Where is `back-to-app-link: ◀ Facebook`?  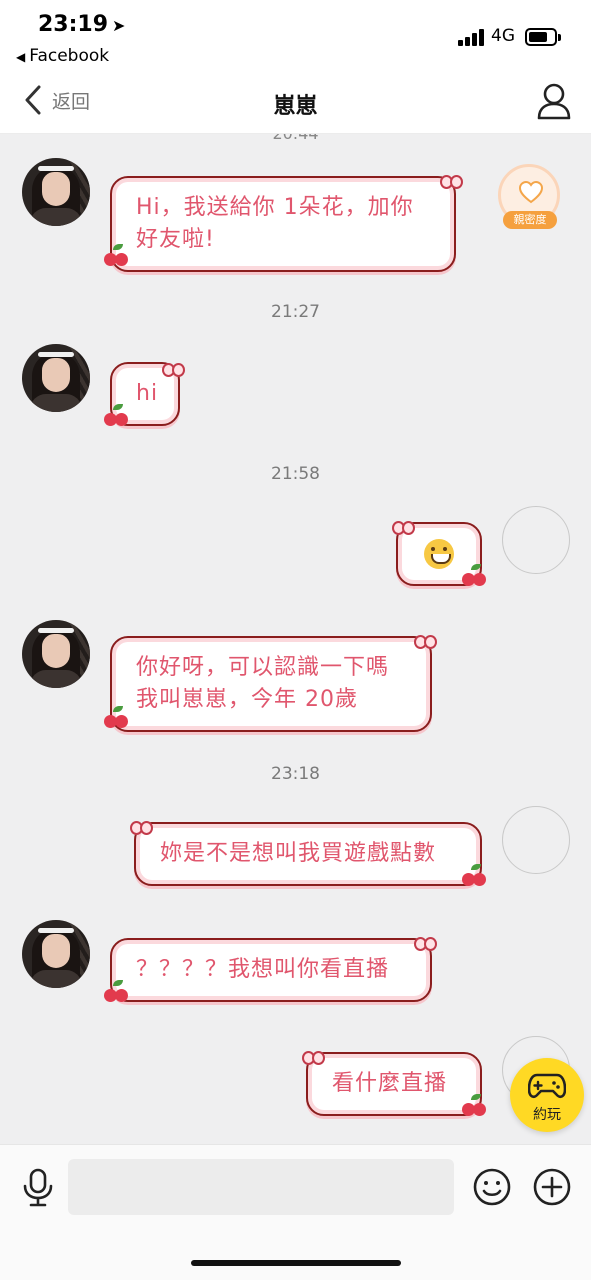
back-to-app-link: ◀ Facebook is located at coordinates (62, 56).